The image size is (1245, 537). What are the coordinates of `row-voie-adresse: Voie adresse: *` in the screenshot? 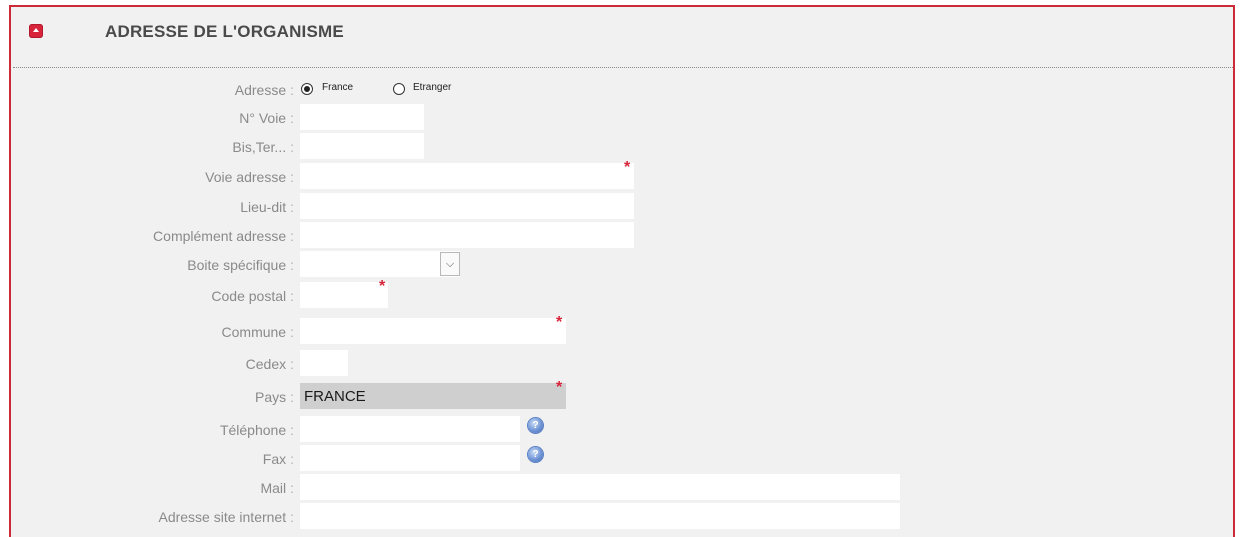 It's located at (622, 175).